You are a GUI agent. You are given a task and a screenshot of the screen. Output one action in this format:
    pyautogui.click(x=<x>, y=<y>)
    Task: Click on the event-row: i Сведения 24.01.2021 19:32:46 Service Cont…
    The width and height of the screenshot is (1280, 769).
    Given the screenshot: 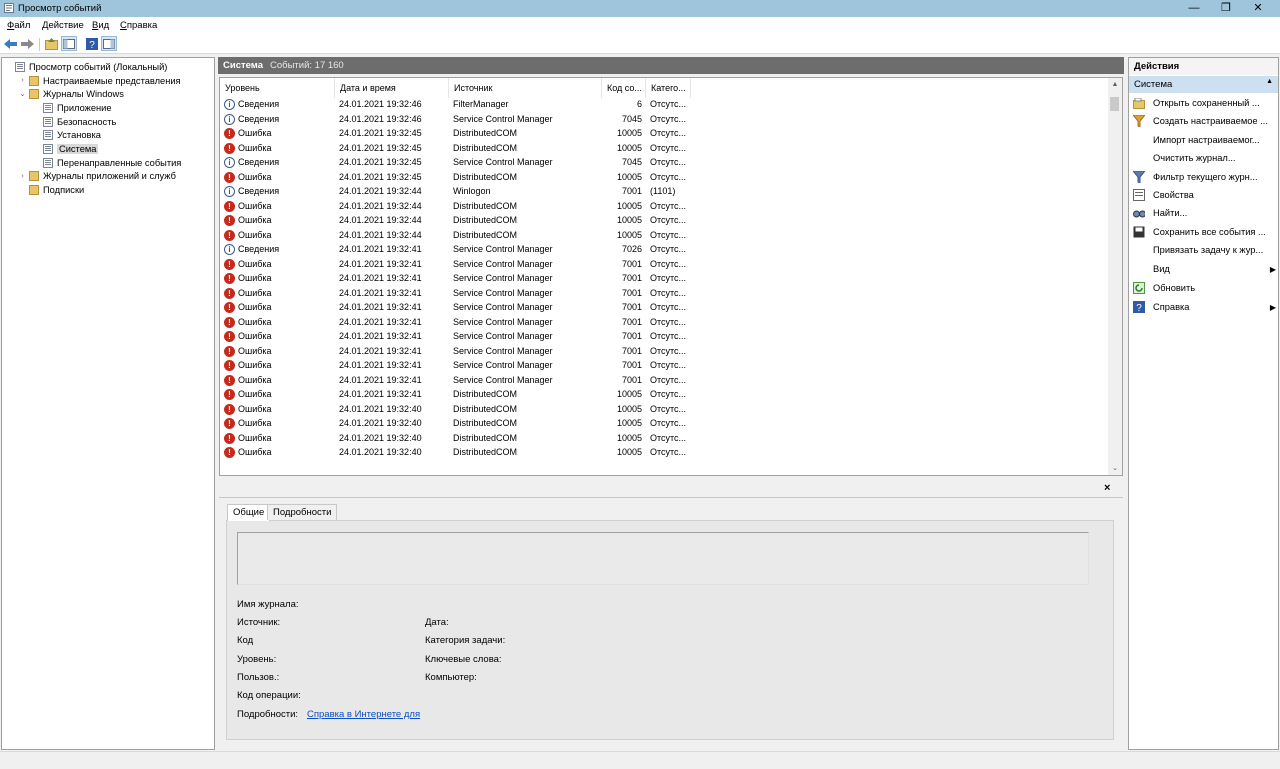 What is the action you would take?
    pyautogui.click(x=664, y=120)
    